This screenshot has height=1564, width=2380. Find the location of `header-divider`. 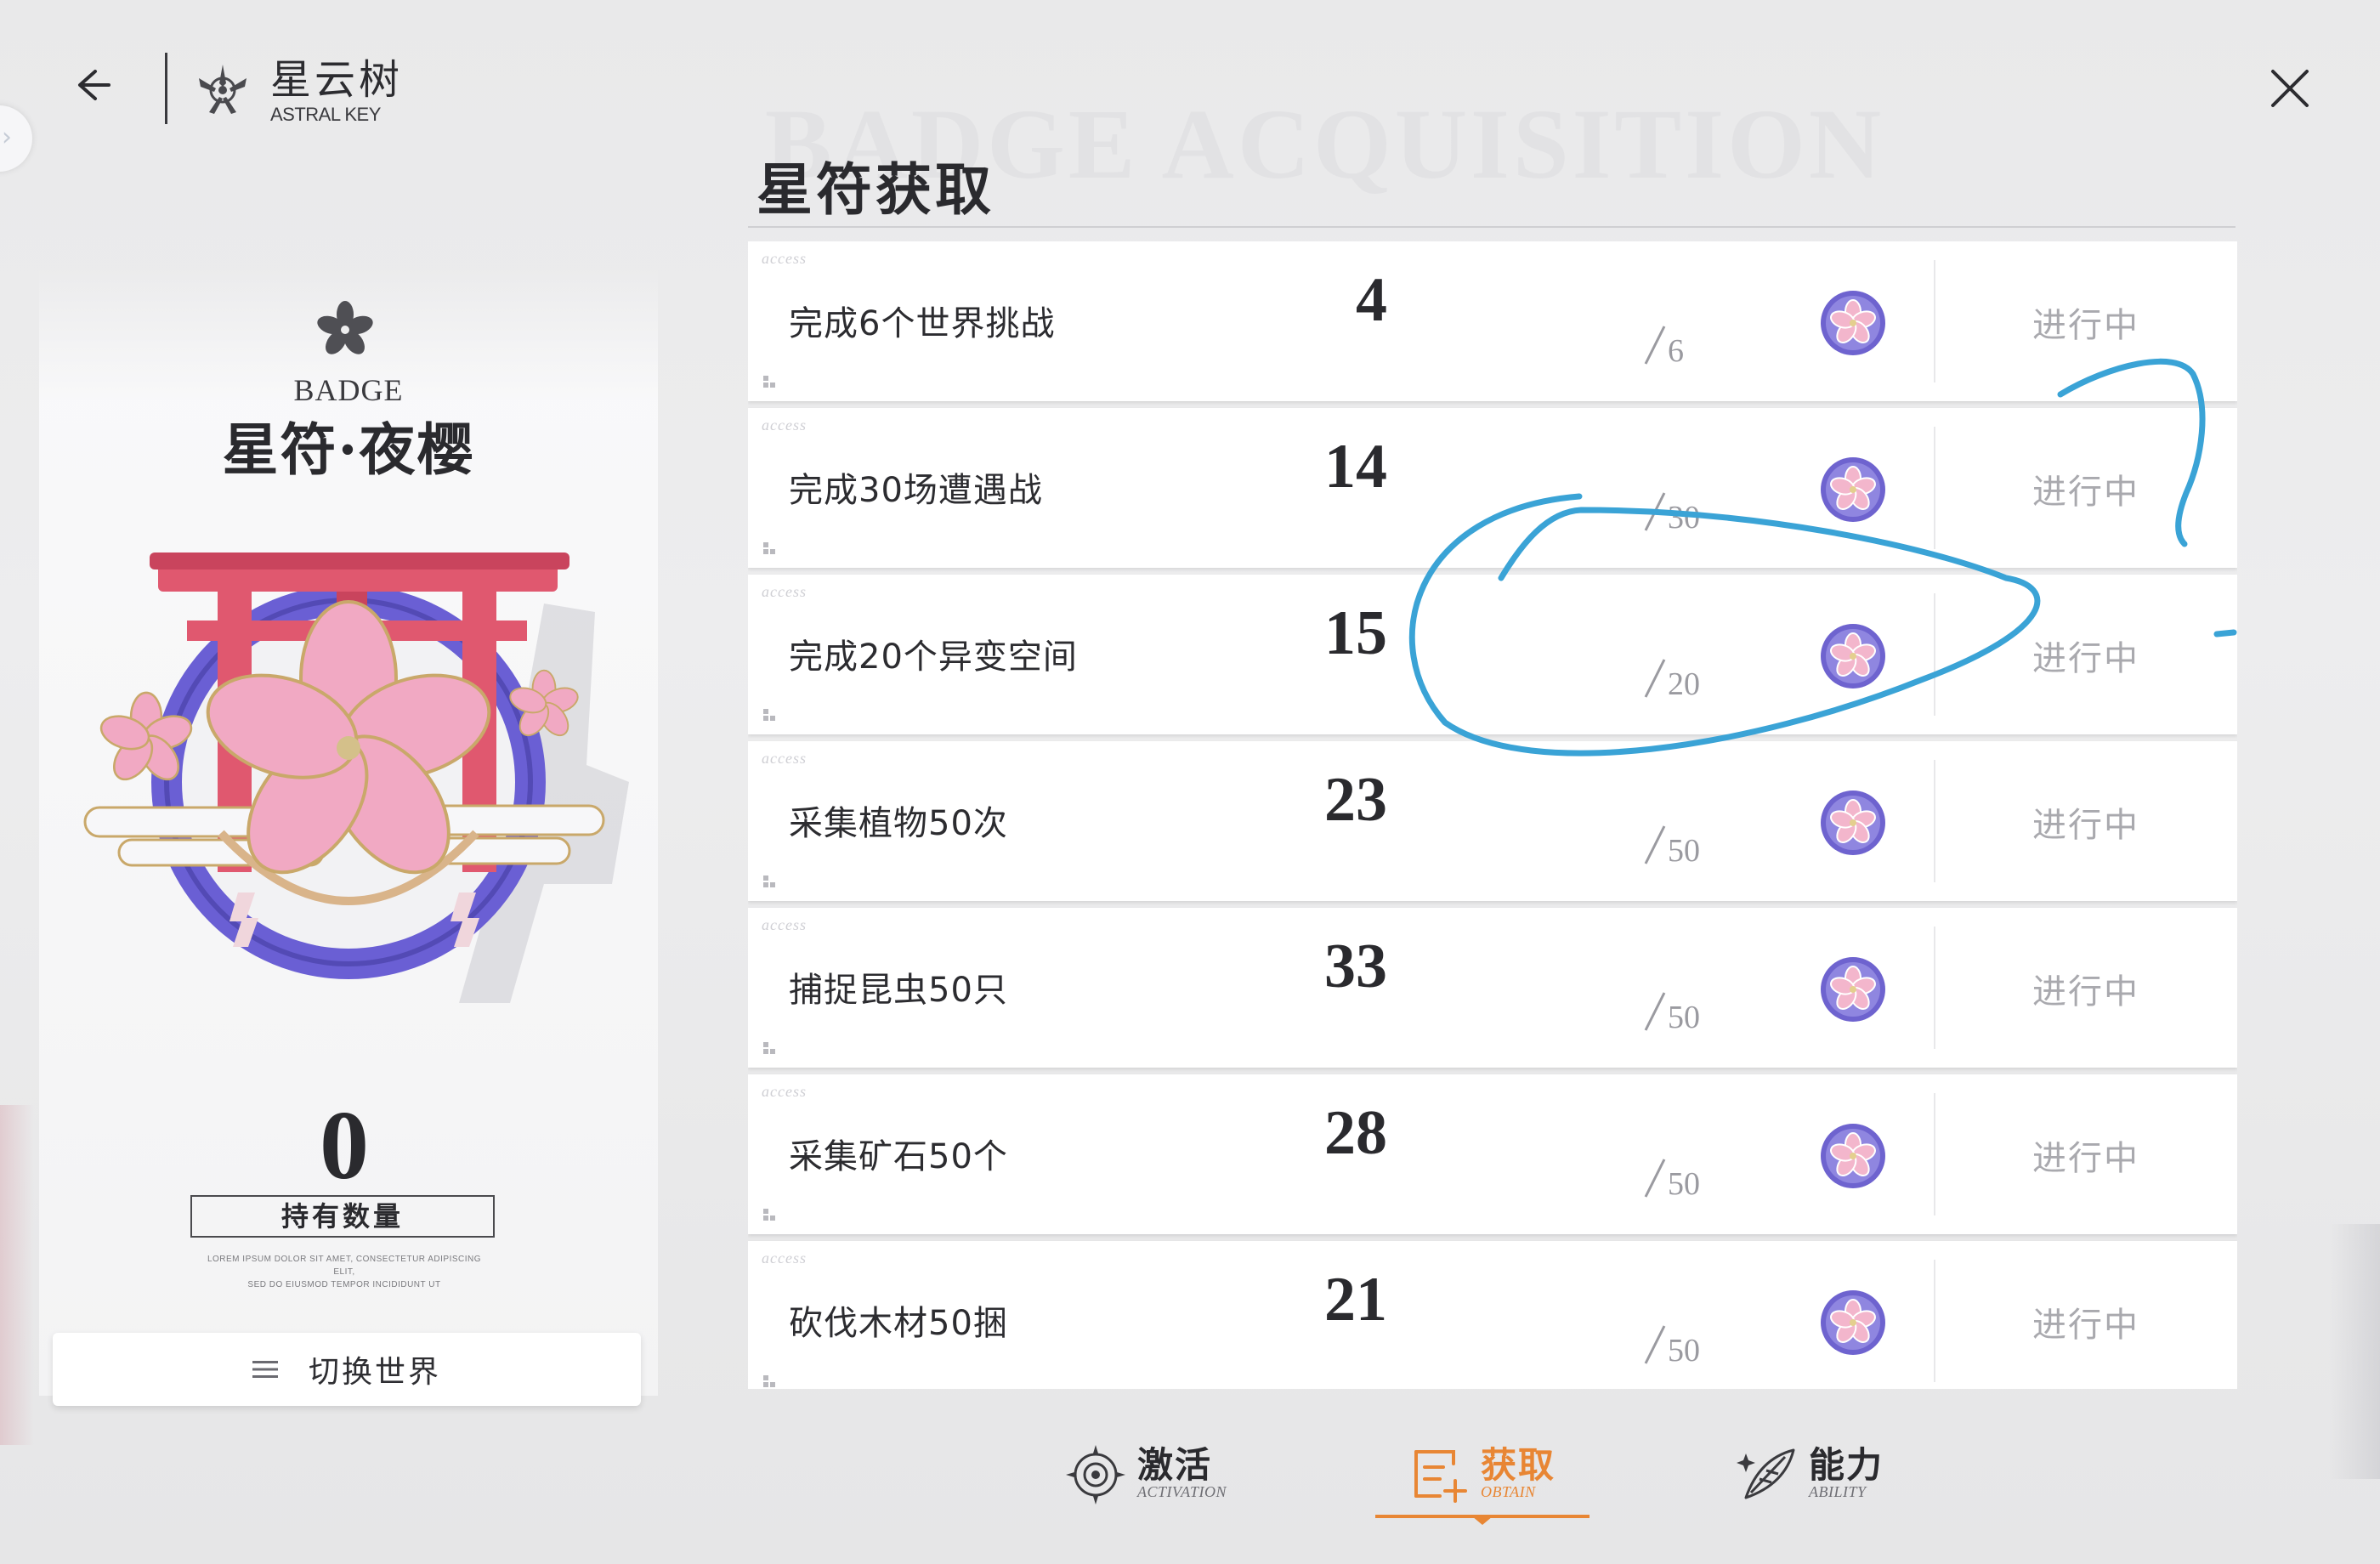

header-divider is located at coordinates (166, 88).